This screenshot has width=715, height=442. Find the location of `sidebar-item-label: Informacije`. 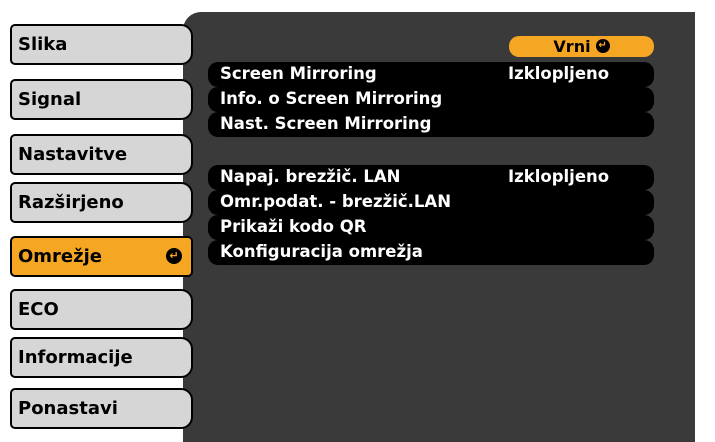

sidebar-item-label: Informacije is located at coordinates (75, 357).